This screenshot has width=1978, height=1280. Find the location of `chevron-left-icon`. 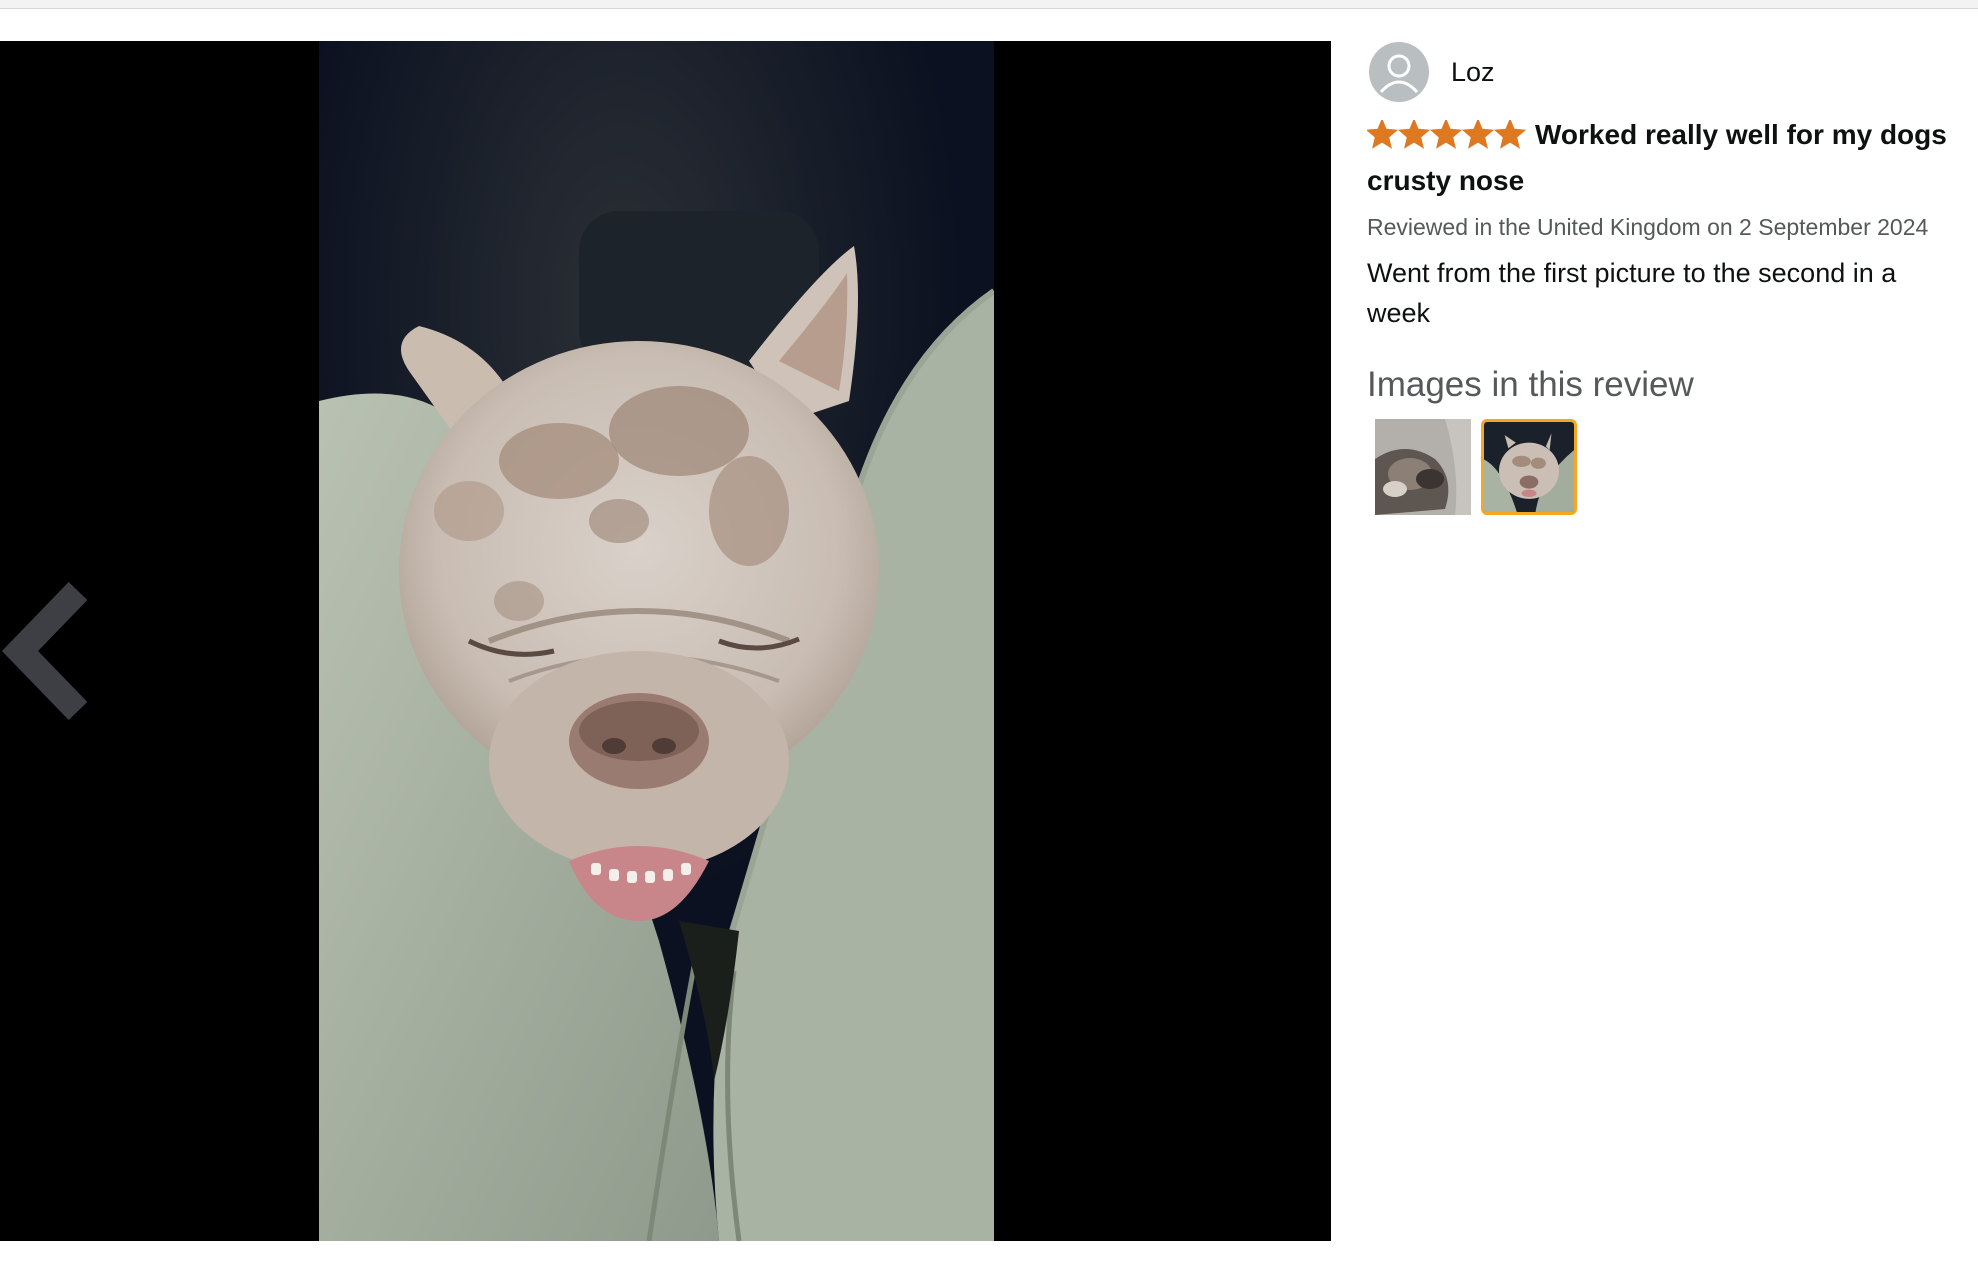

chevron-left-icon is located at coordinates (44, 651).